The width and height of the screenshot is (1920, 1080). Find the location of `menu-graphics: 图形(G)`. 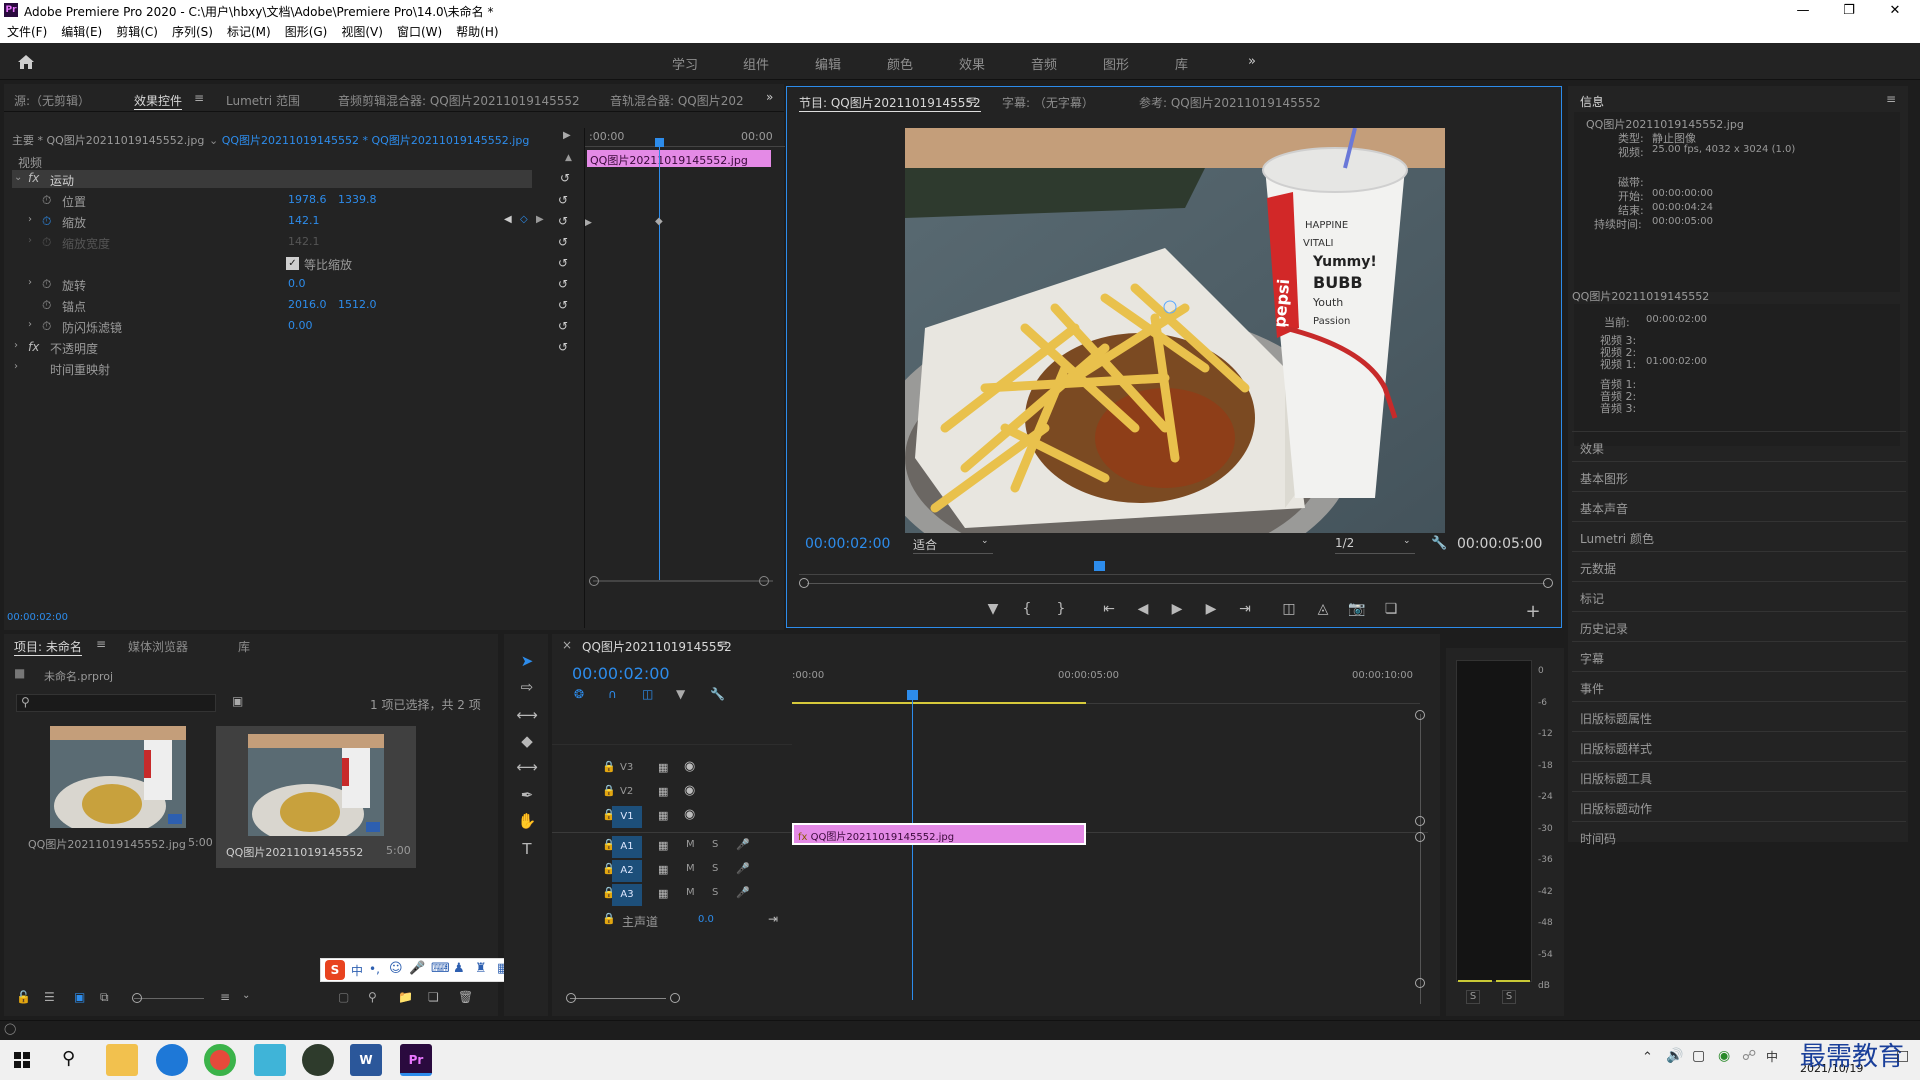

menu-graphics: 图形(G) is located at coordinates (306, 30).